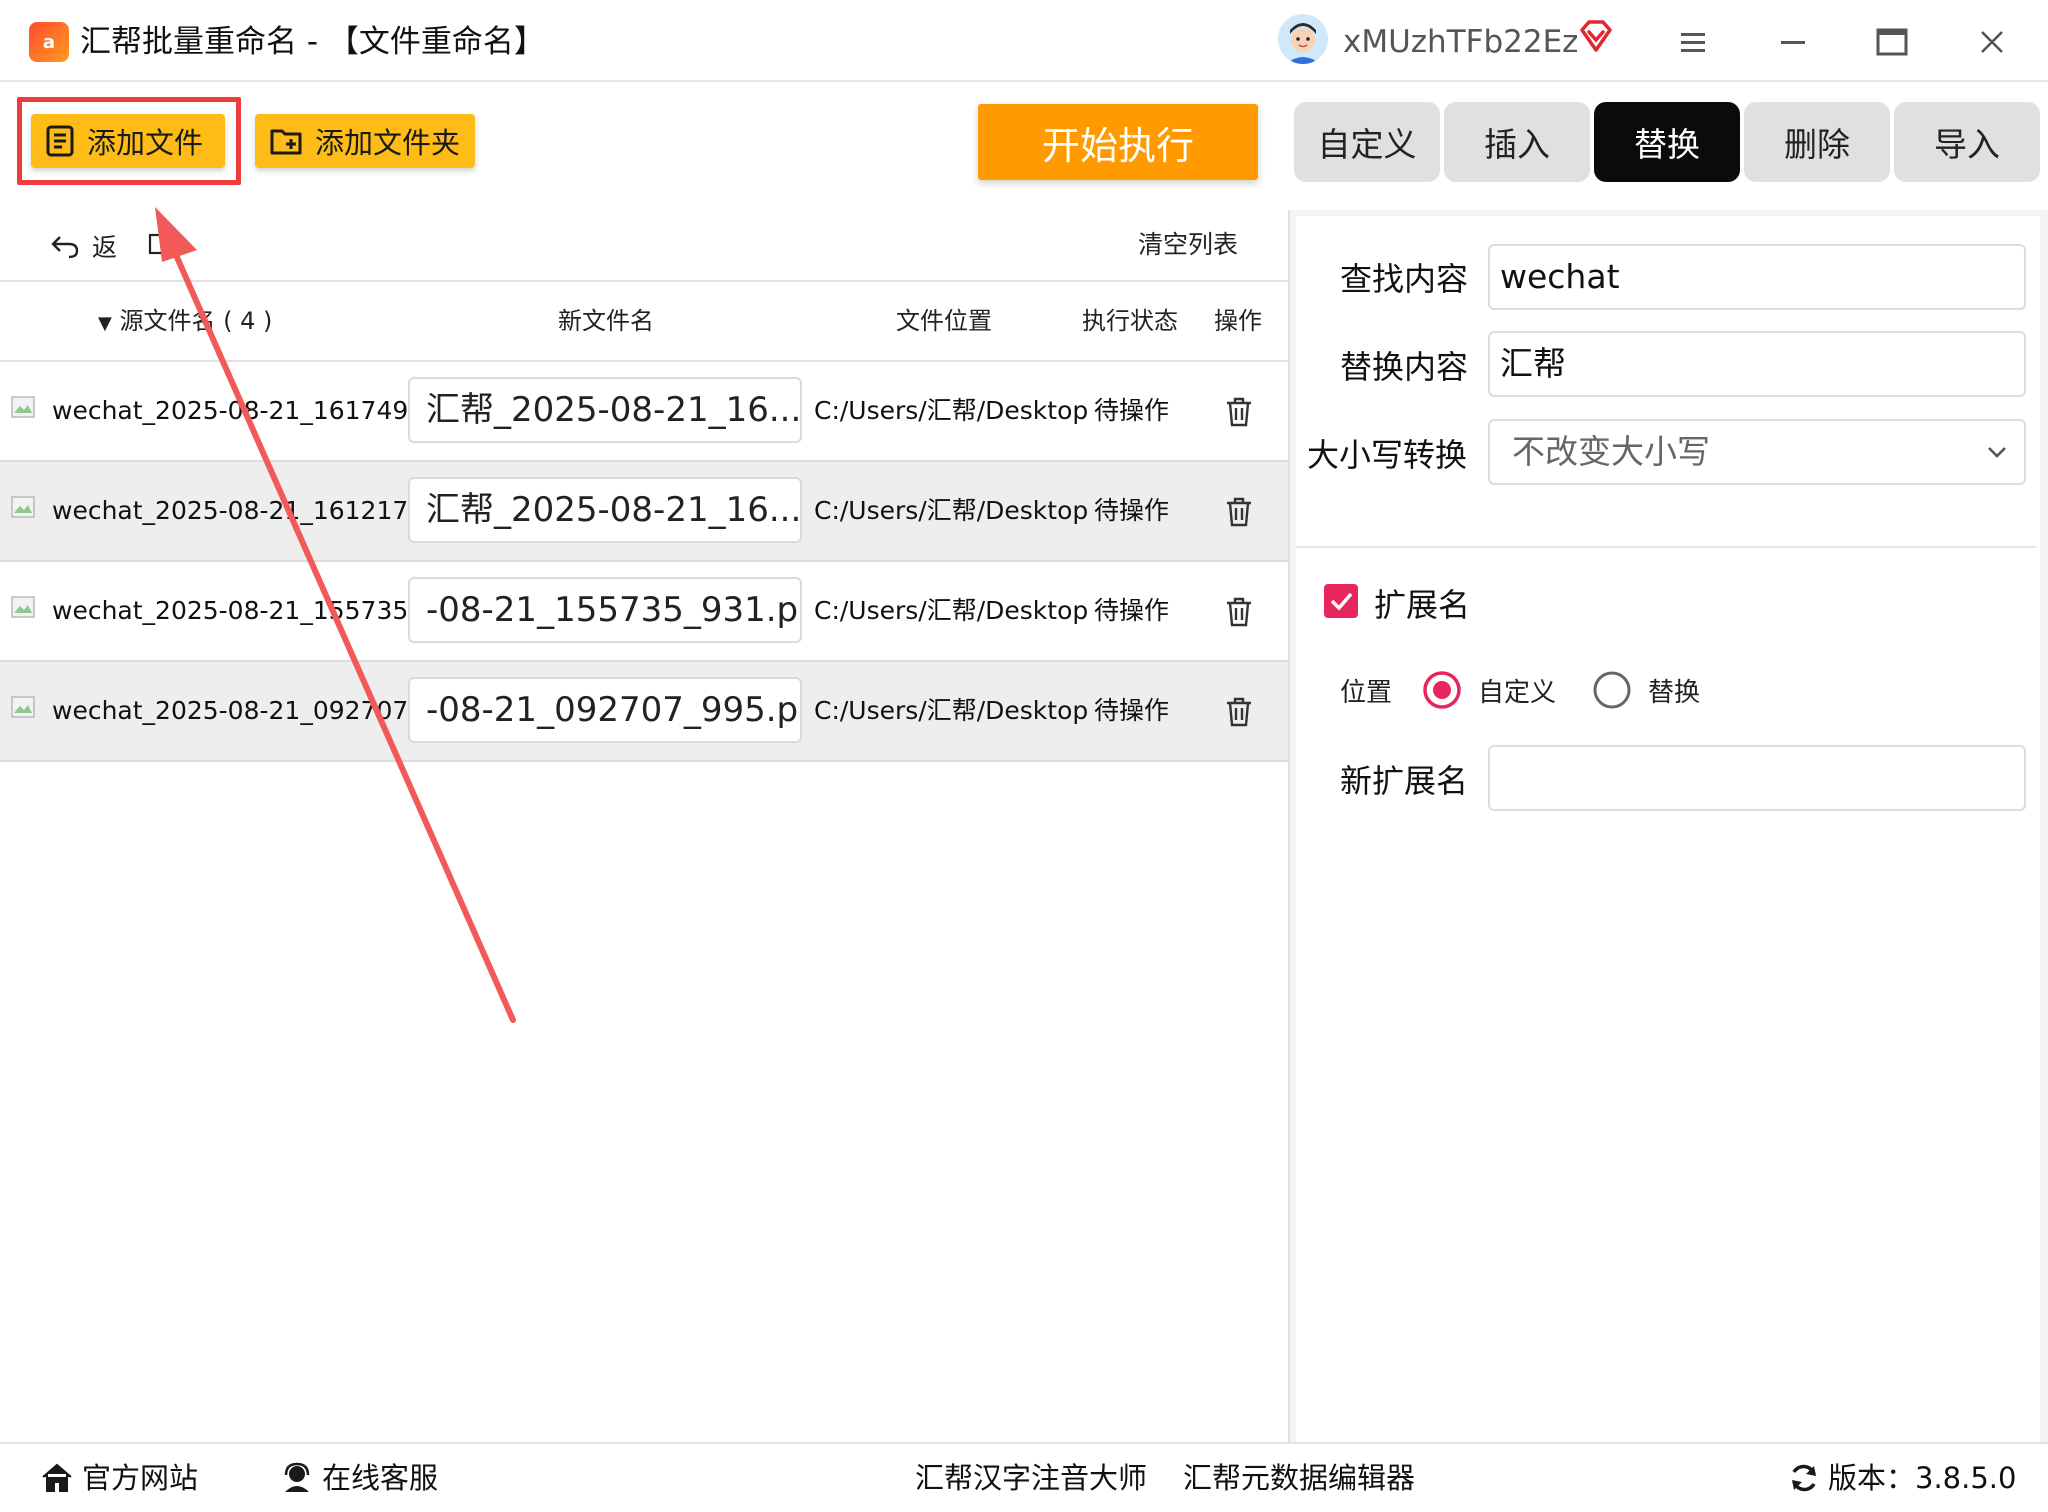 This screenshot has height=1512, width=2048. What do you see at coordinates (140, 1478) in the screenshot?
I see `official-website-label: 官方网站` at bounding box center [140, 1478].